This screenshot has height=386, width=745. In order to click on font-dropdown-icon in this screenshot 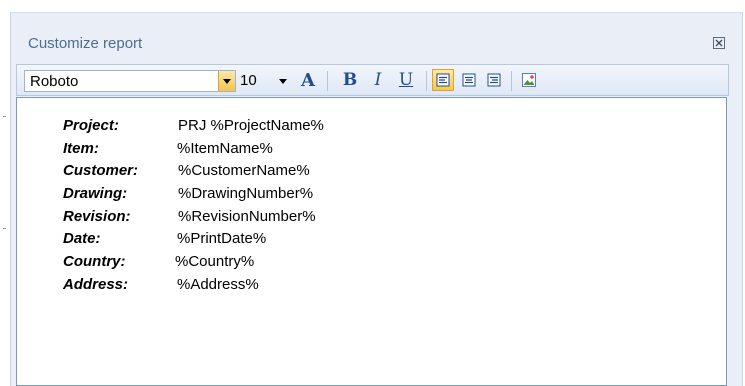, I will do `click(226, 81)`.